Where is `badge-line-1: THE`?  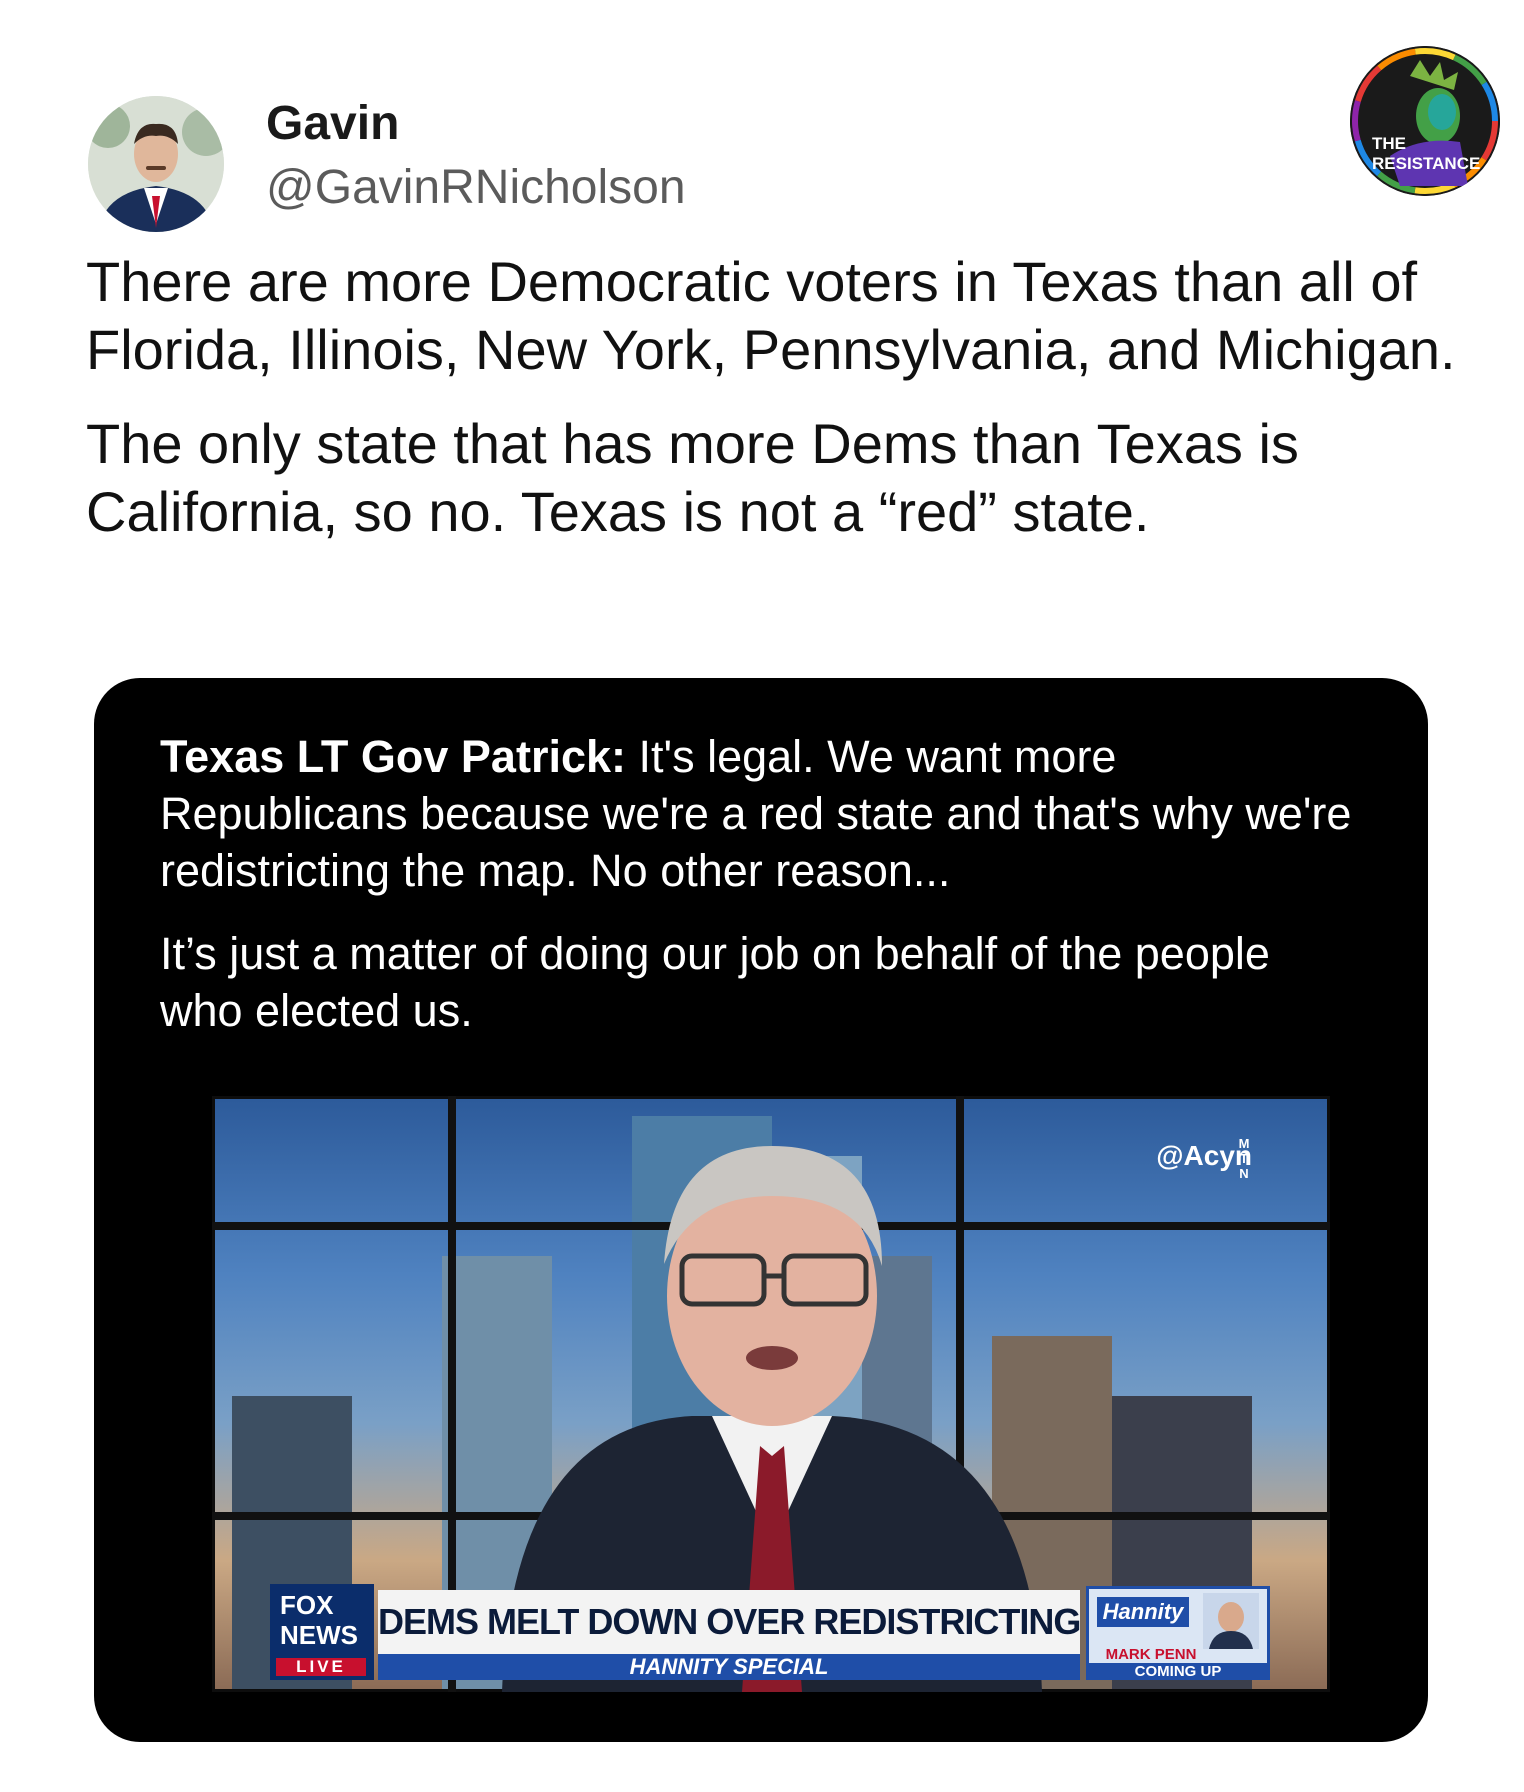 badge-line-1: THE is located at coordinates (1389, 143).